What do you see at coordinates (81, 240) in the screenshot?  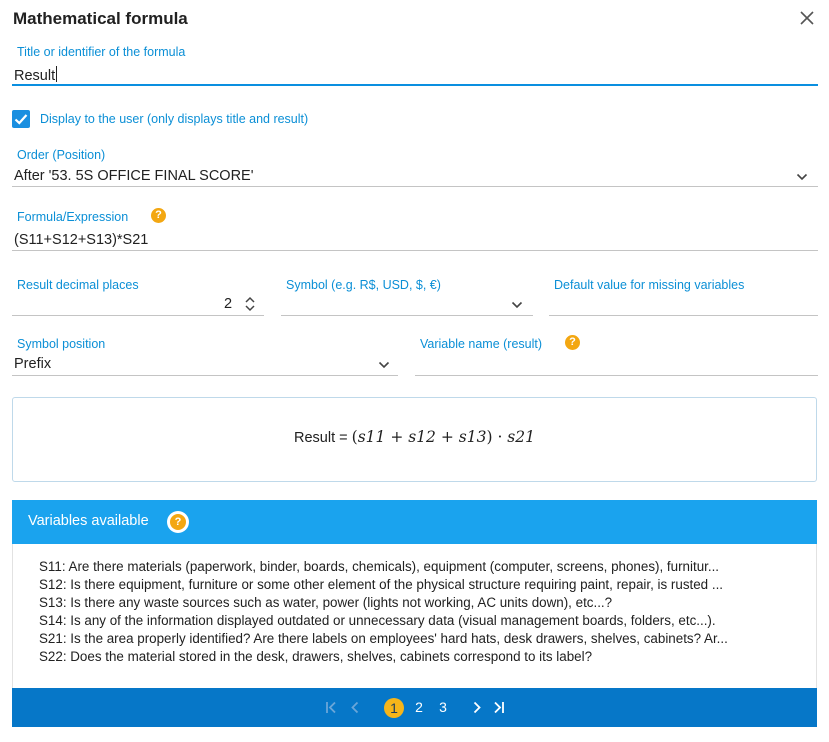 I see `formula-input: (S11+S12+S13)*S21` at bounding box center [81, 240].